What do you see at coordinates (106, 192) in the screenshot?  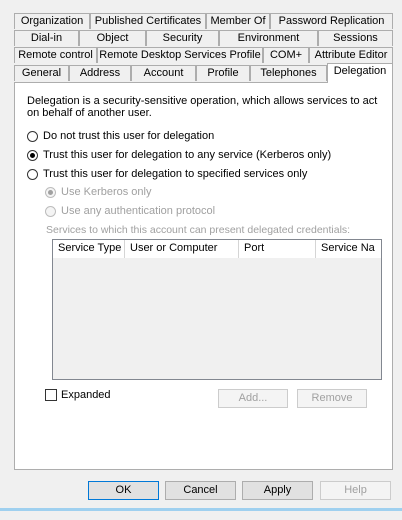 I see `label-use-kerberos-only: Use Kerberos only` at bounding box center [106, 192].